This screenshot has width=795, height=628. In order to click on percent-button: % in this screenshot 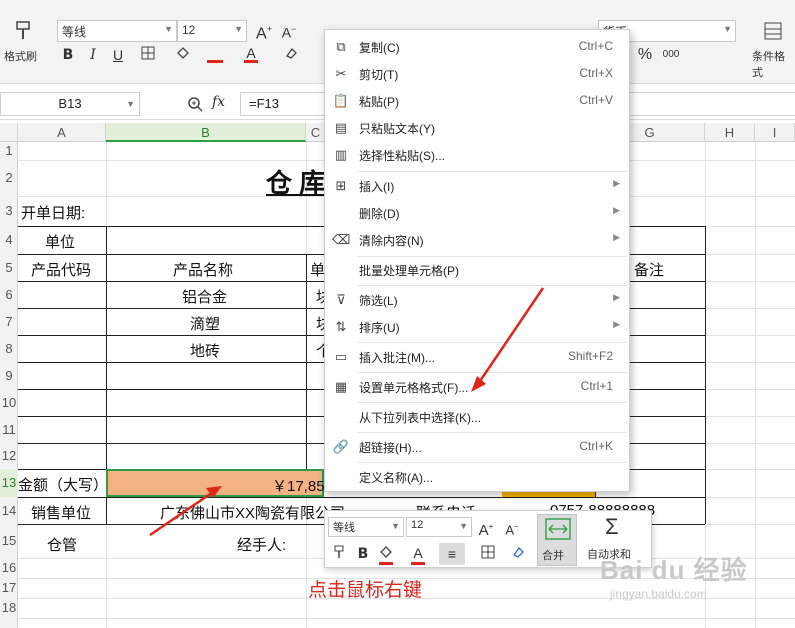, I will do `click(645, 55)`.